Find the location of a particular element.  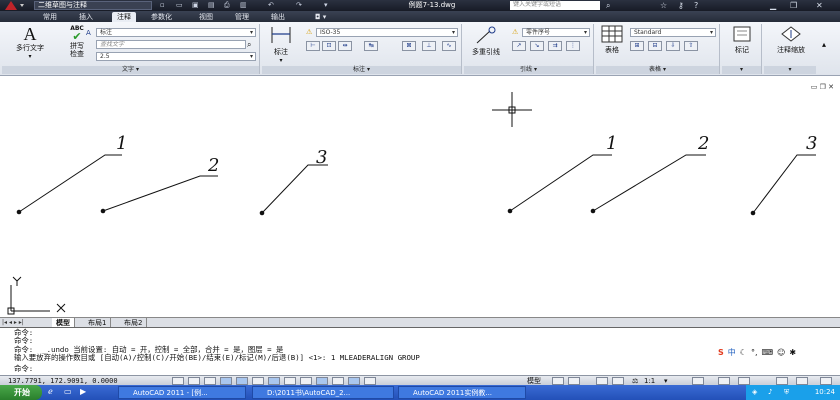

mleader-button: 多重引线 is located at coordinates (486, 41).